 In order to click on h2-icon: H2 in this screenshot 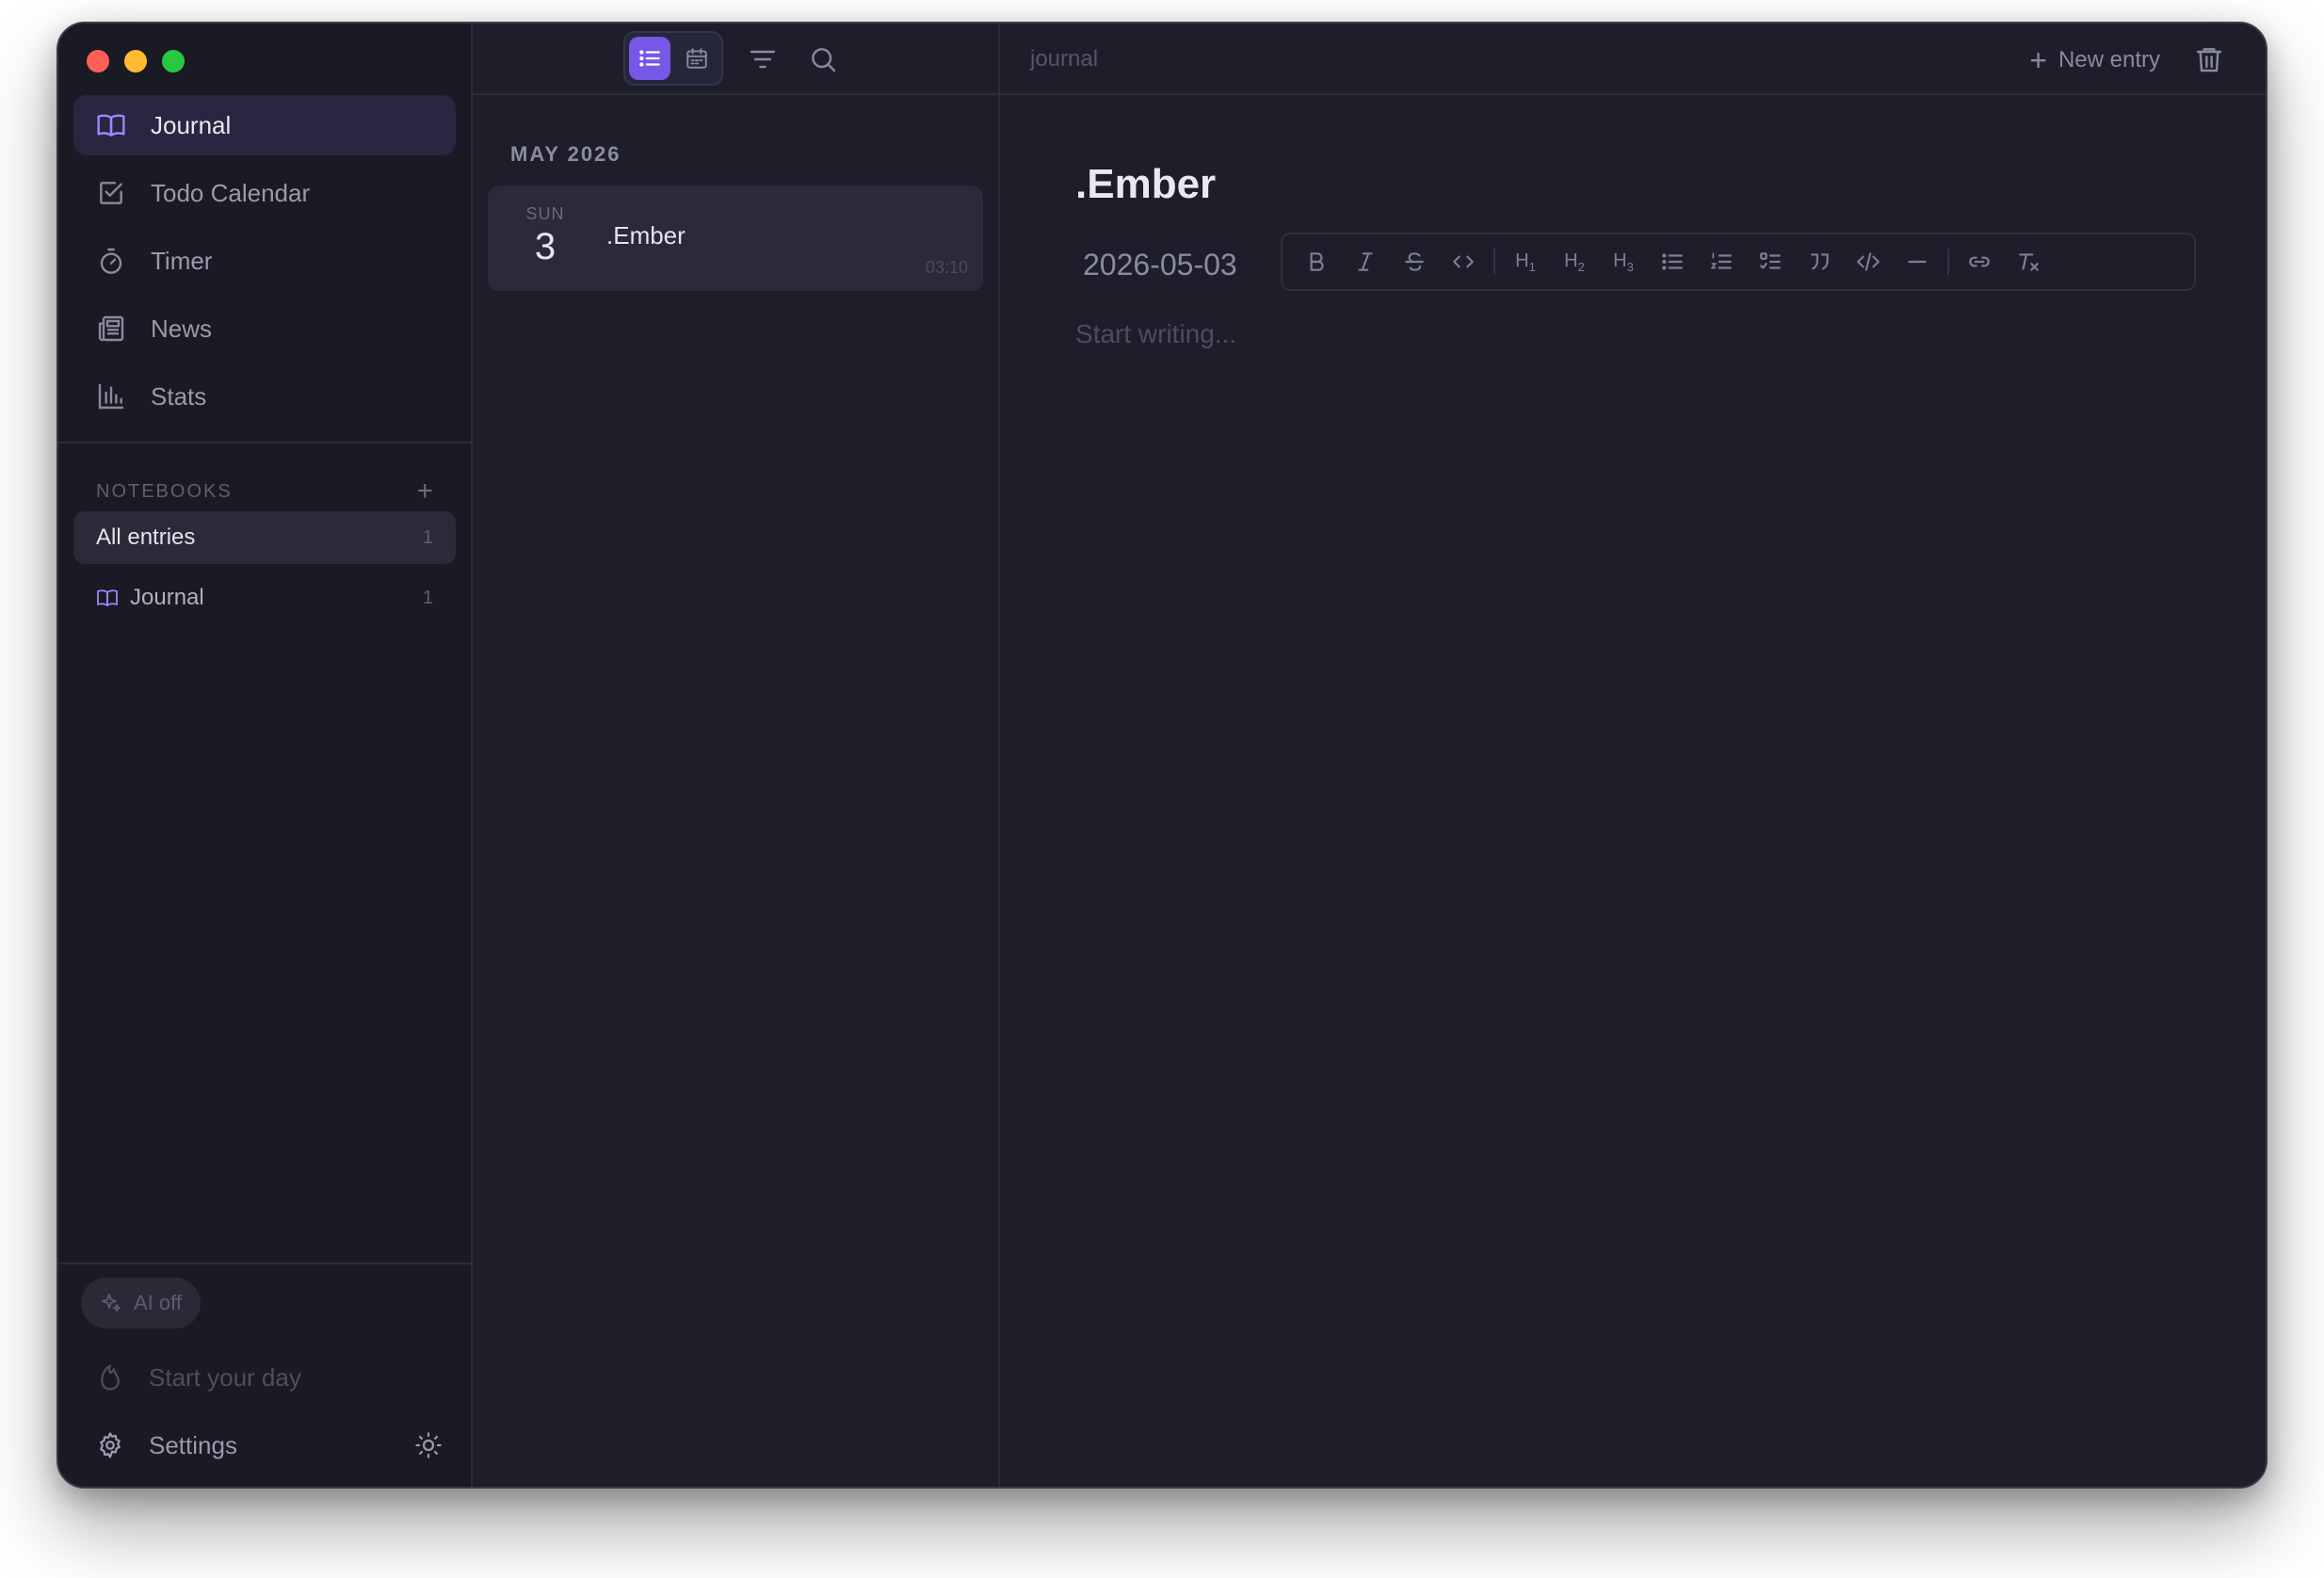, I will do `click(1574, 262)`.